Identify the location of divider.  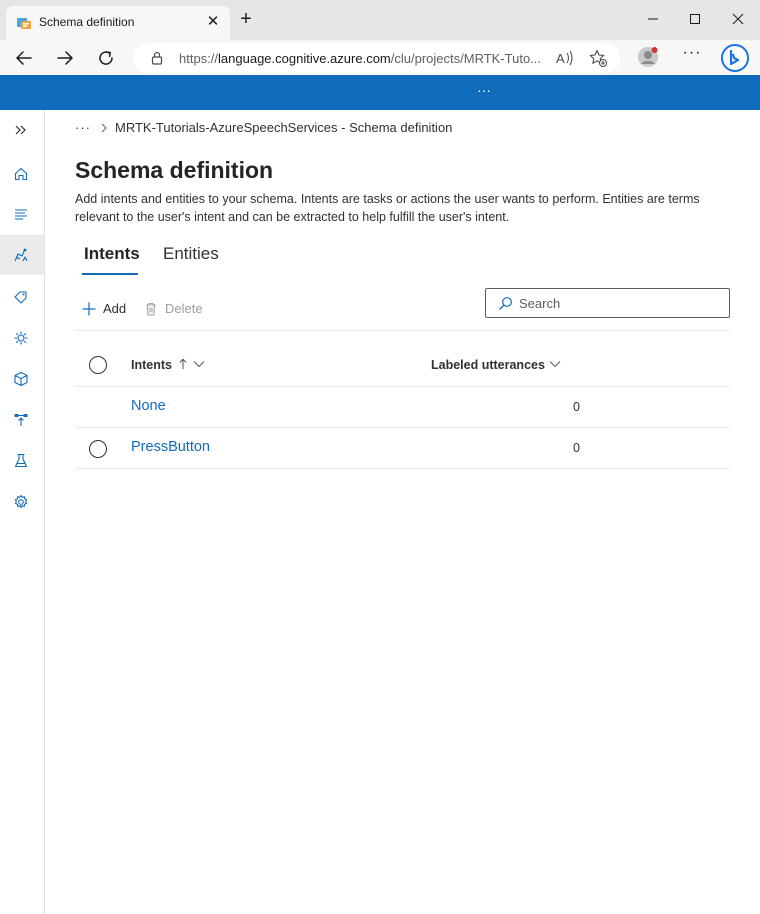
(402, 330).